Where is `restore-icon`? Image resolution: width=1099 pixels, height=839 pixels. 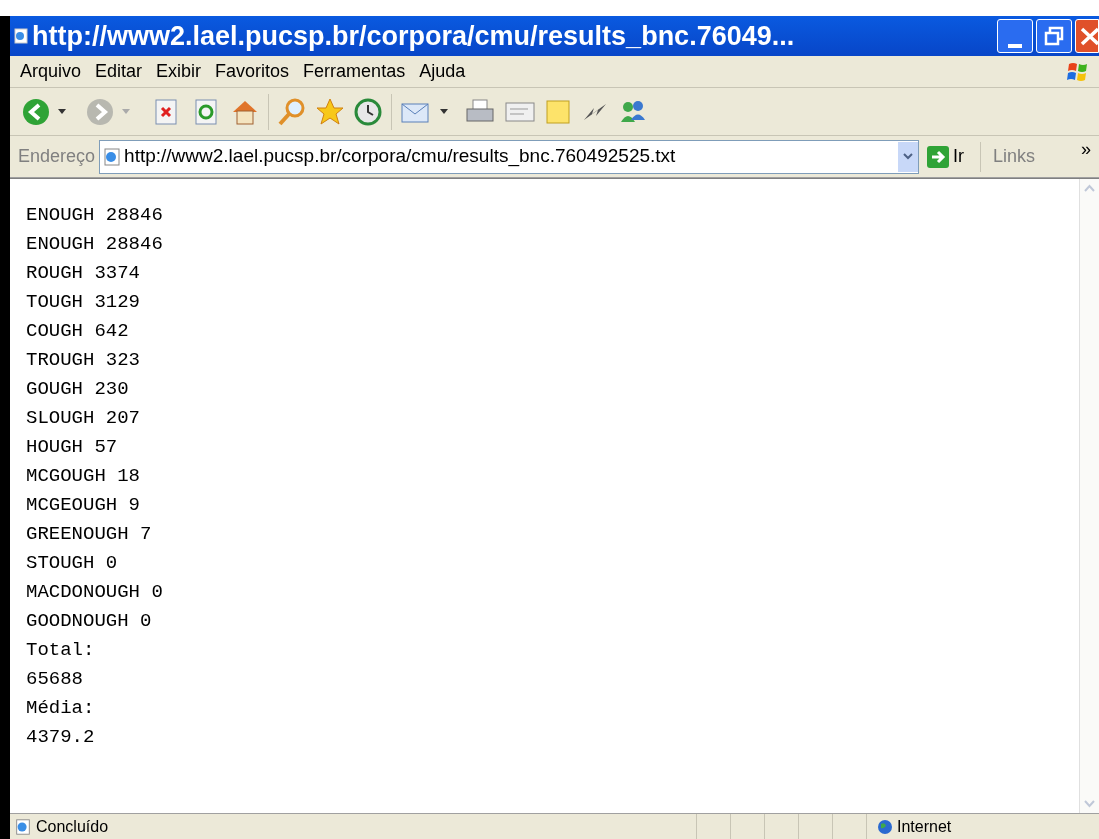
restore-icon is located at coordinates (1054, 36).